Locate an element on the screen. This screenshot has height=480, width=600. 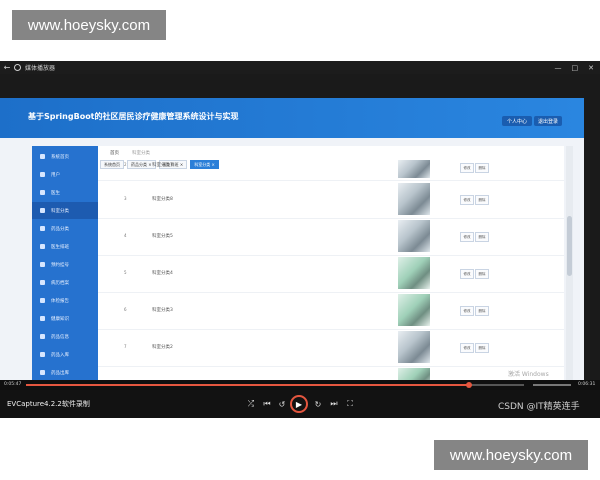
total-time: 0:06:31 is located at coordinates (587, 384).